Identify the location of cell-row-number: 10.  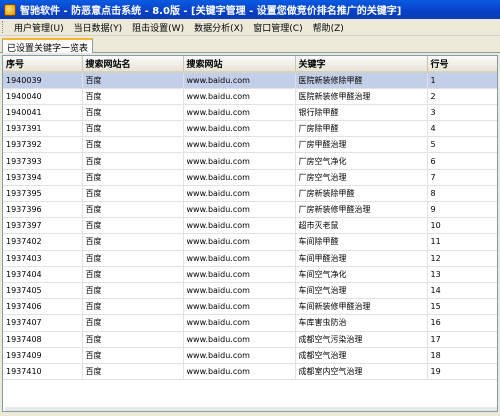
(462, 226).